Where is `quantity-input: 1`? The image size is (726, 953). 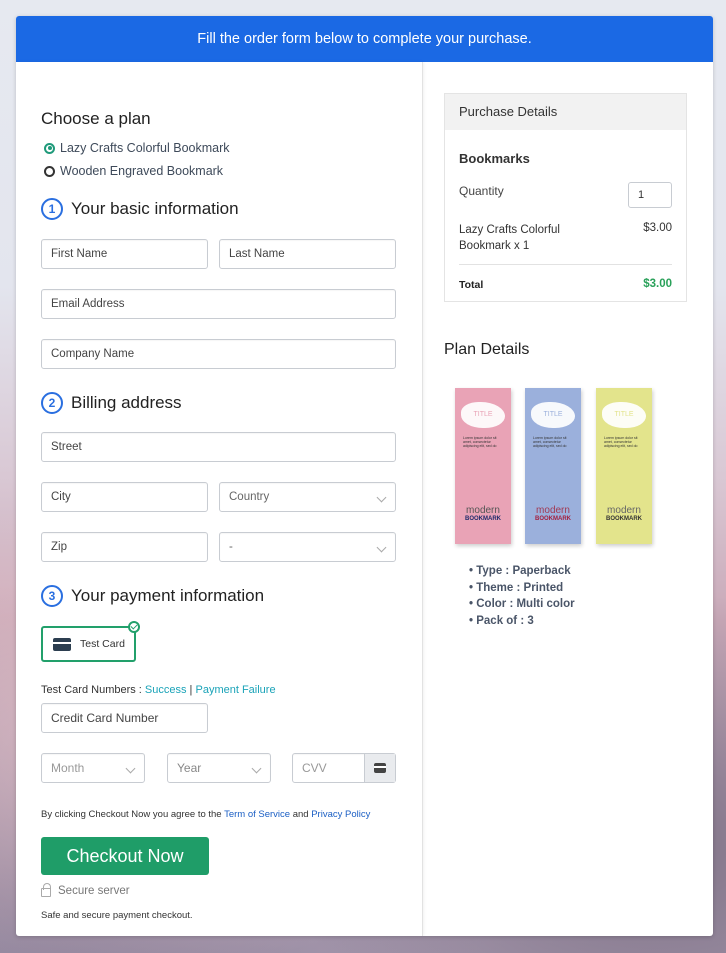
quantity-input: 1 is located at coordinates (650, 195).